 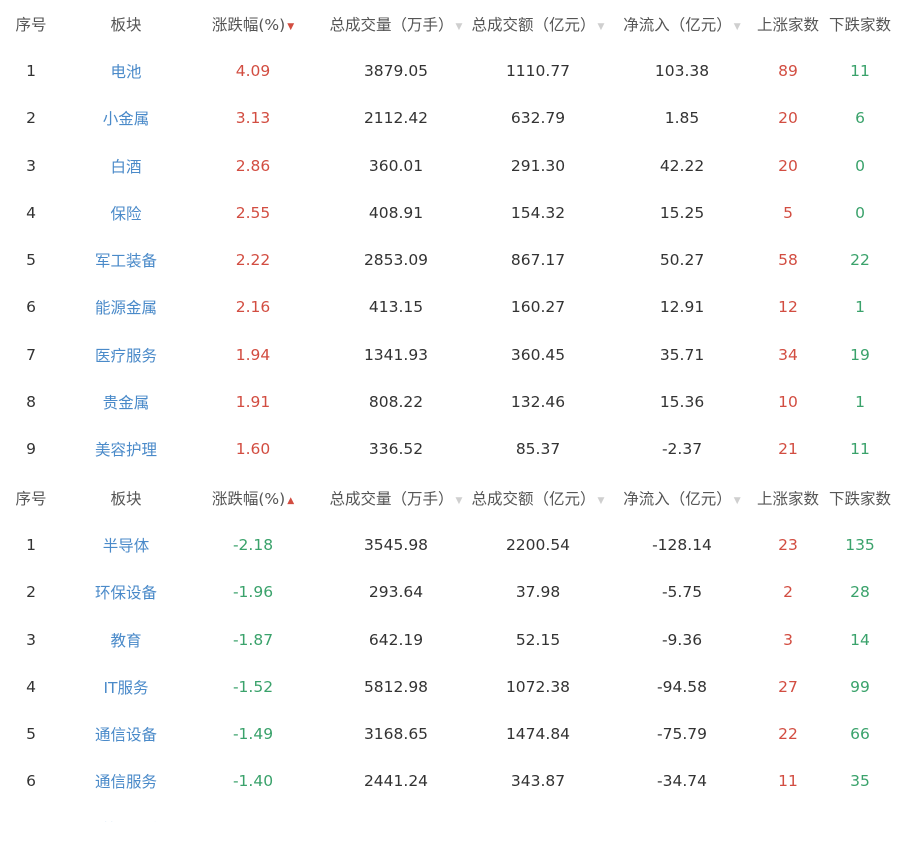 I want to click on cell-sector: 白酒, so click(x=125, y=166).